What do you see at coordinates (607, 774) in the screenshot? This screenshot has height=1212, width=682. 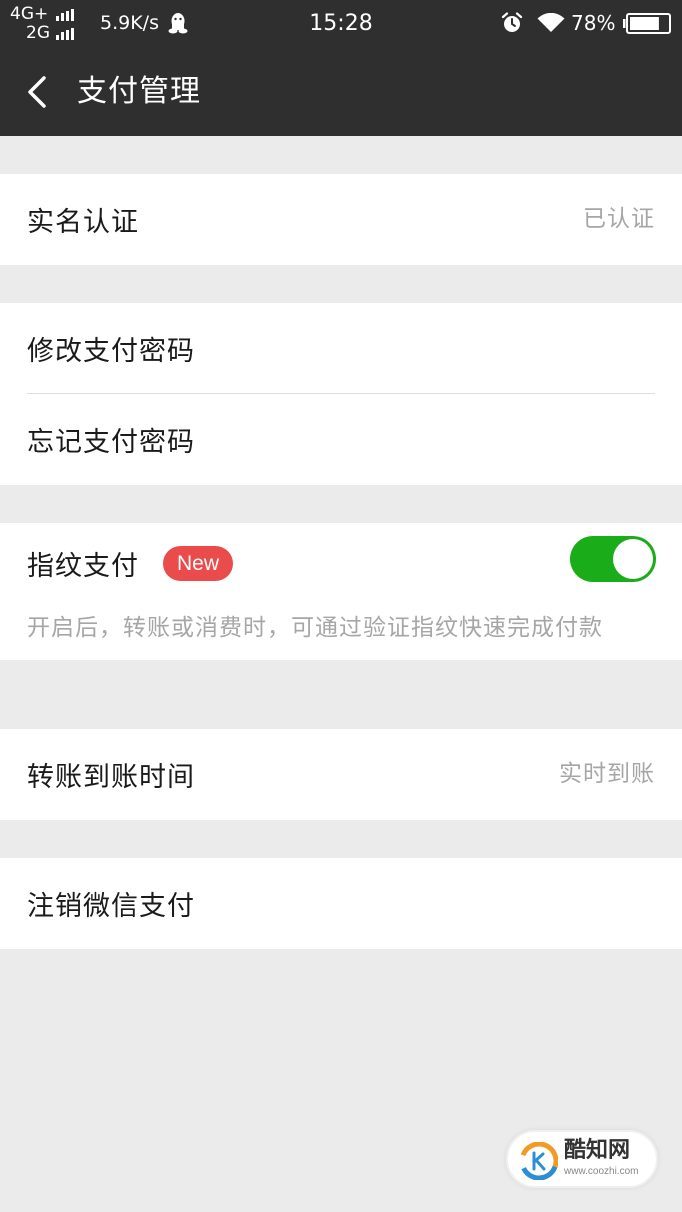 I see `transfer-time-value: 实时到账` at bounding box center [607, 774].